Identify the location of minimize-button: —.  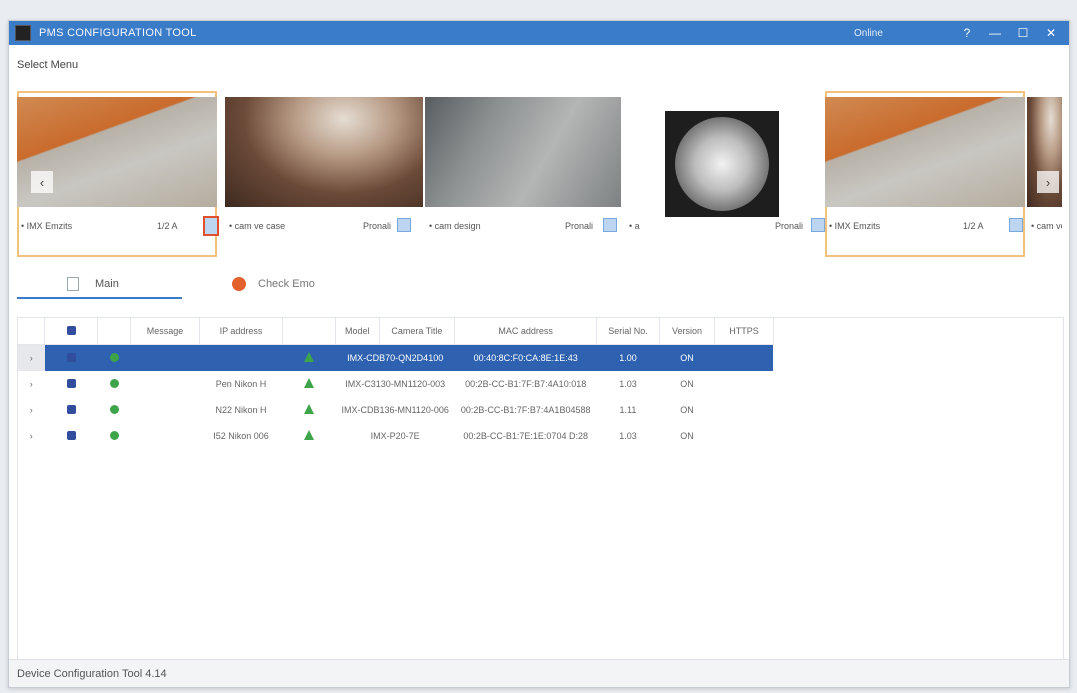
(995, 33).